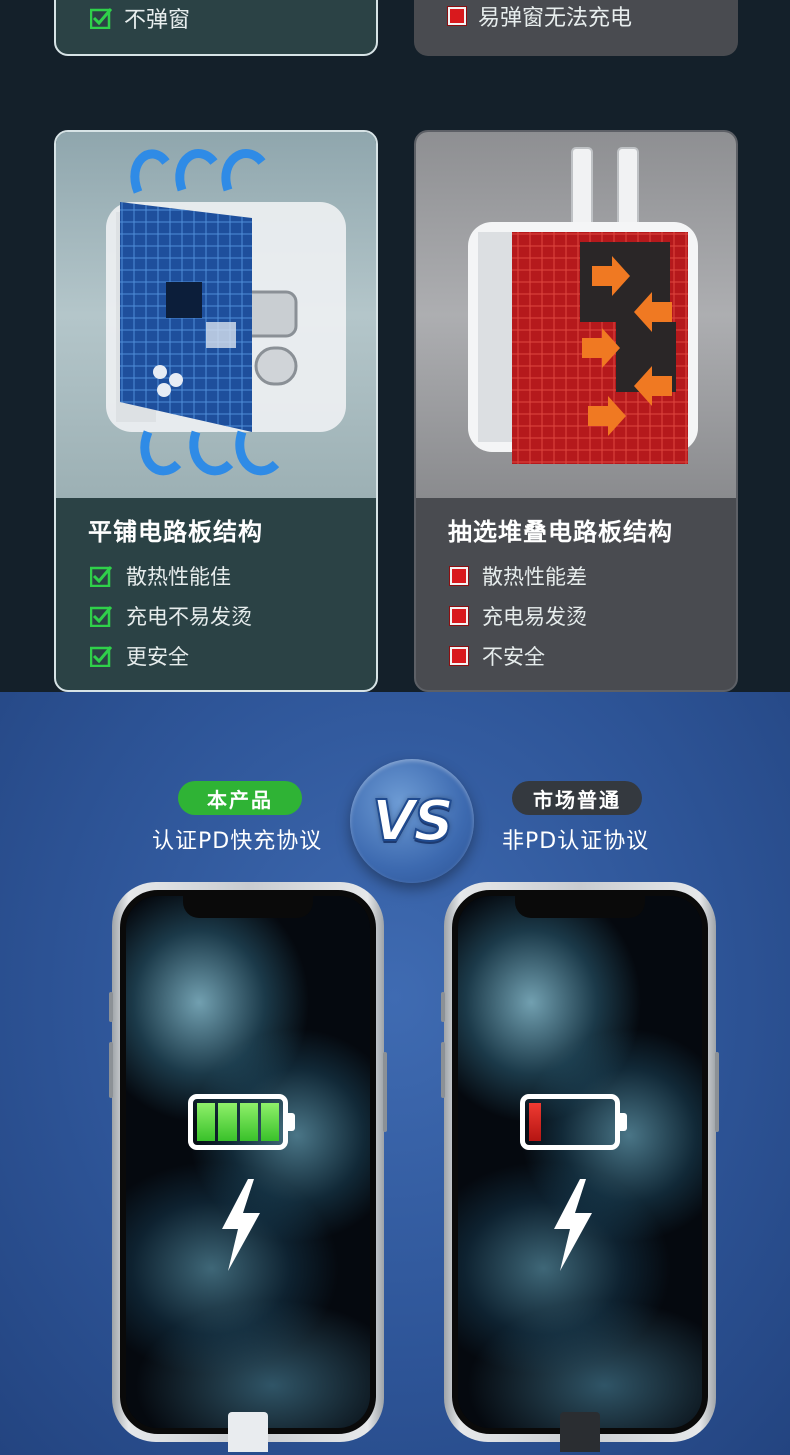 The height and width of the screenshot is (1455, 790). Describe the element at coordinates (576, 841) in the screenshot. I see `market-subtitle: 非PD认证协议` at that location.